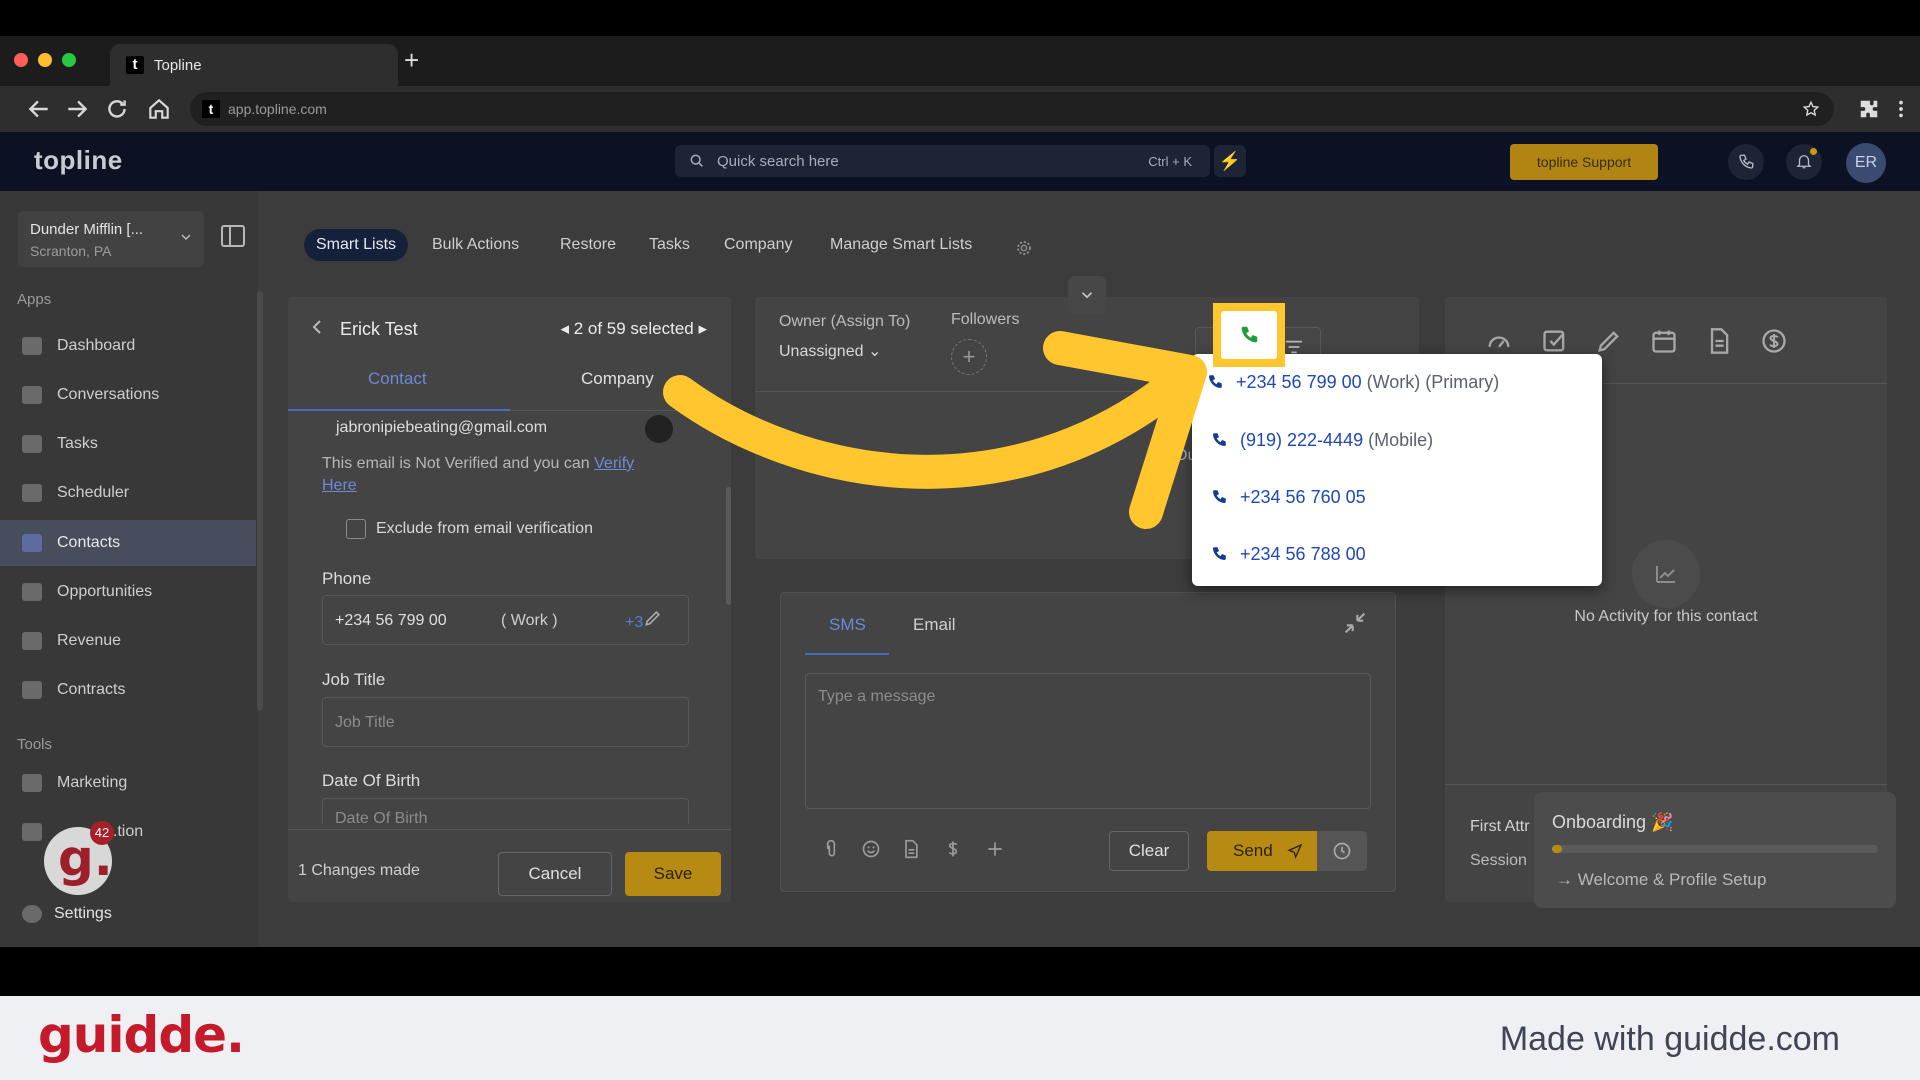  What do you see at coordinates (141, 1035) in the screenshot?
I see `guidde-logo: guidde.` at bounding box center [141, 1035].